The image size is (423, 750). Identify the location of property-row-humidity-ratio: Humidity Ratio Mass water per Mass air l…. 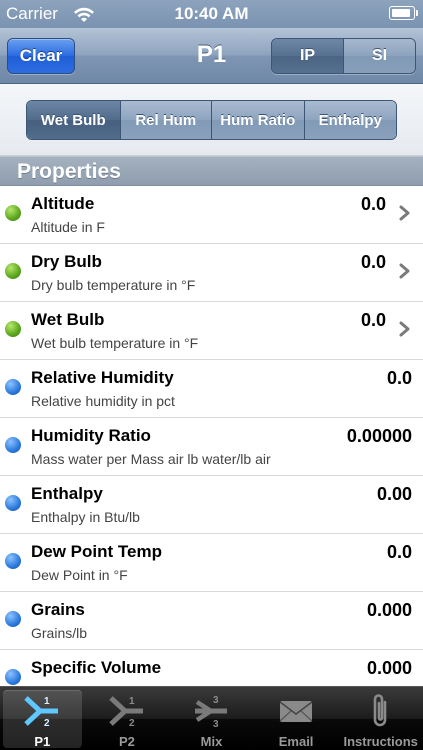
(211, 447).